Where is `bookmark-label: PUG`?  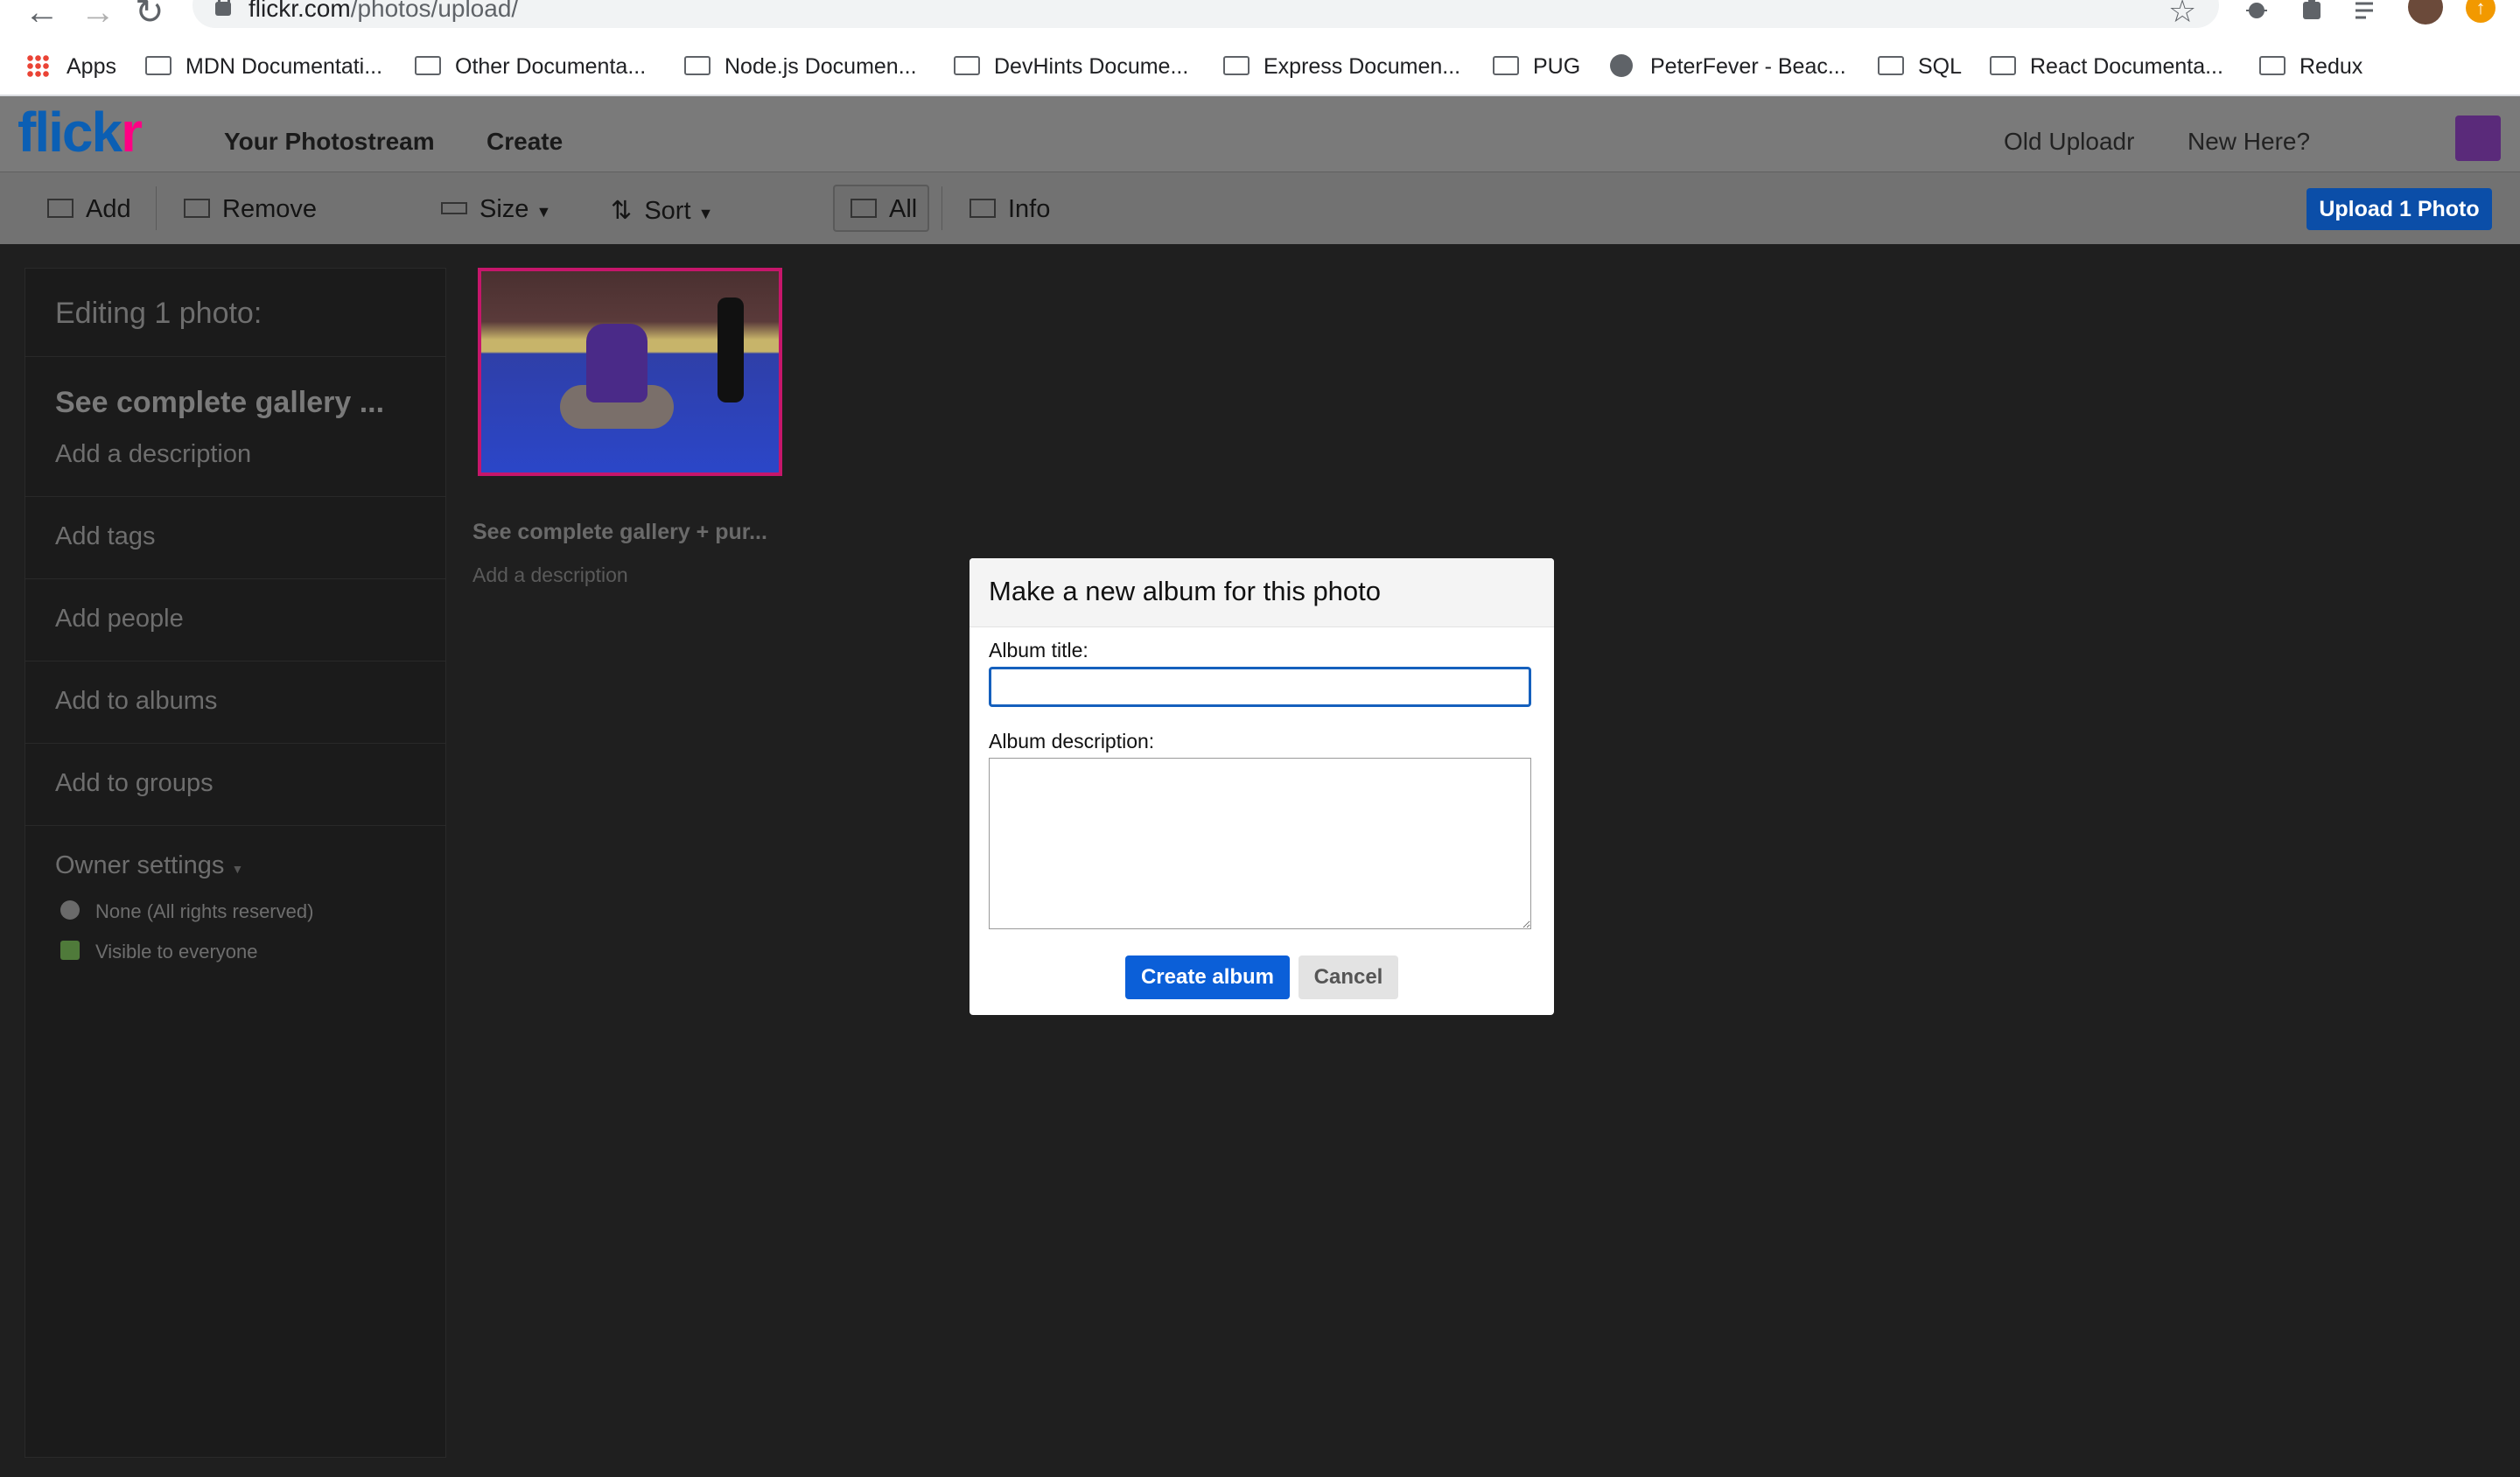 bookmark-label: PUG is located at coordinates (1557, 66).